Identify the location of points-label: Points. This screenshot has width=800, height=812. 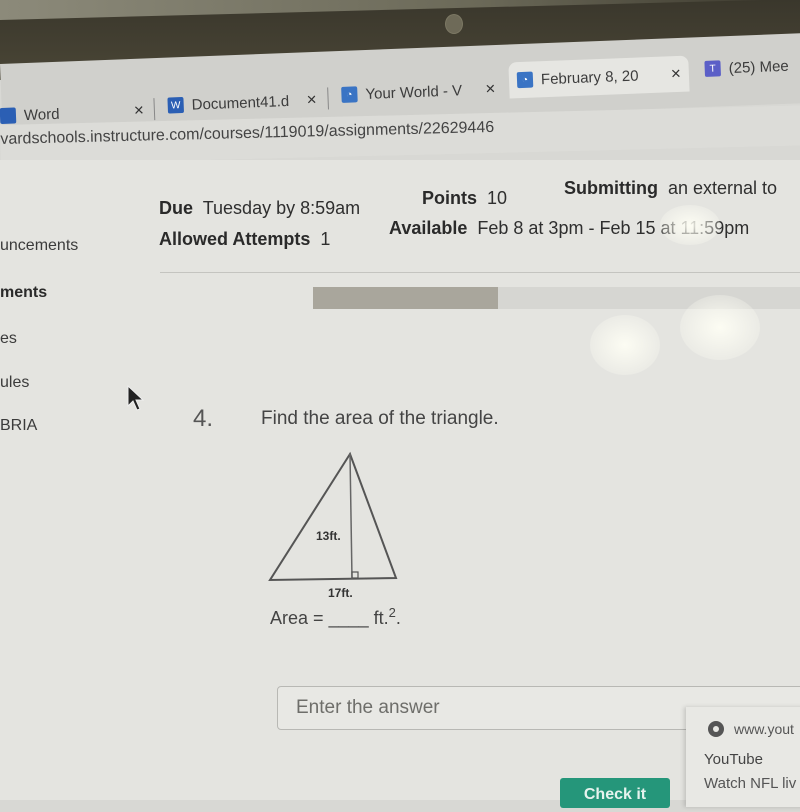
(450, 198).